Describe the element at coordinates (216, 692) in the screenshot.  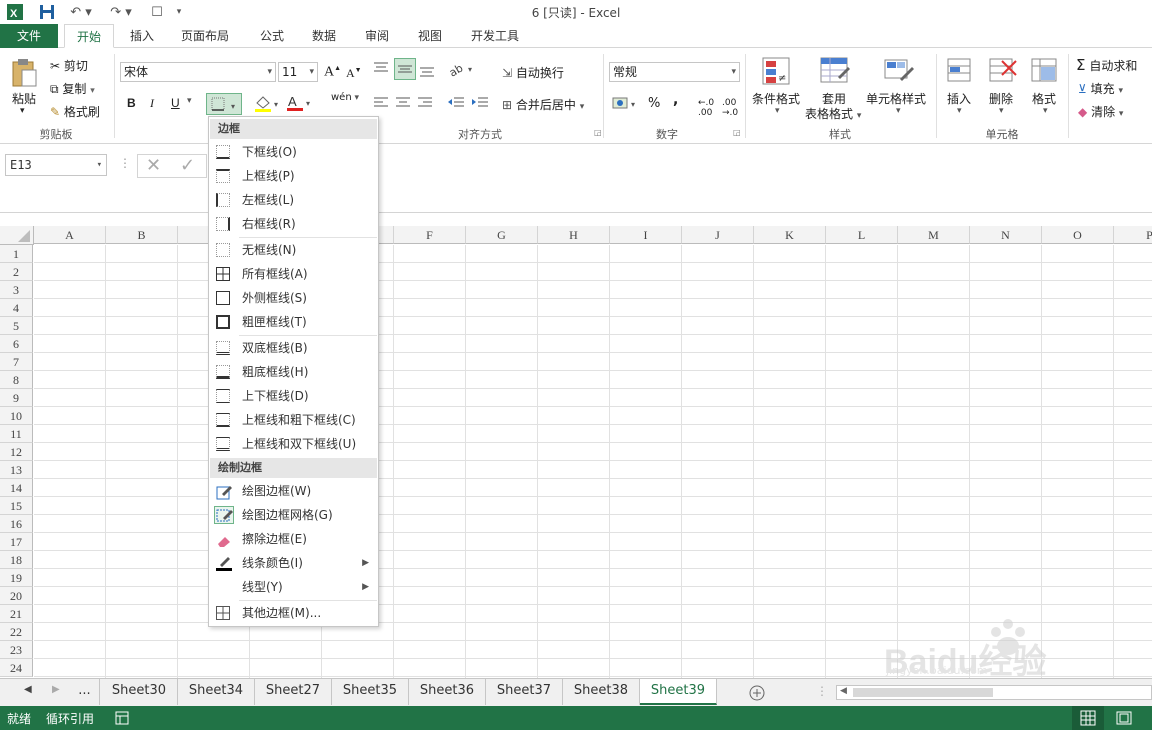
I see `sheet-tab: Sheet34` at that location.